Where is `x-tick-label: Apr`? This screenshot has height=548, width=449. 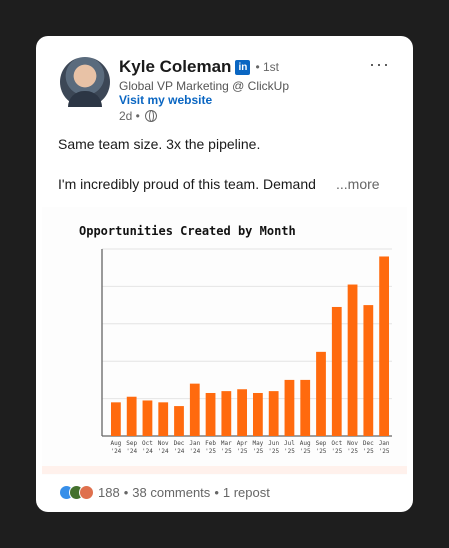
x-tick-label: Apr is located at coordinates (242, 443).